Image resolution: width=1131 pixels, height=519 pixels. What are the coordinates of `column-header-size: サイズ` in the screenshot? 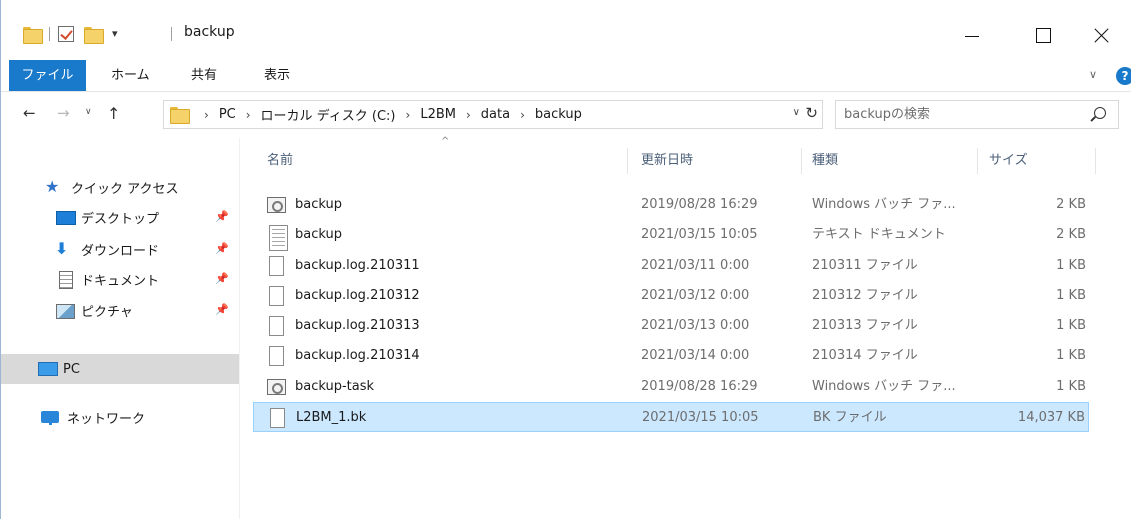 It's located at (1008, 161).